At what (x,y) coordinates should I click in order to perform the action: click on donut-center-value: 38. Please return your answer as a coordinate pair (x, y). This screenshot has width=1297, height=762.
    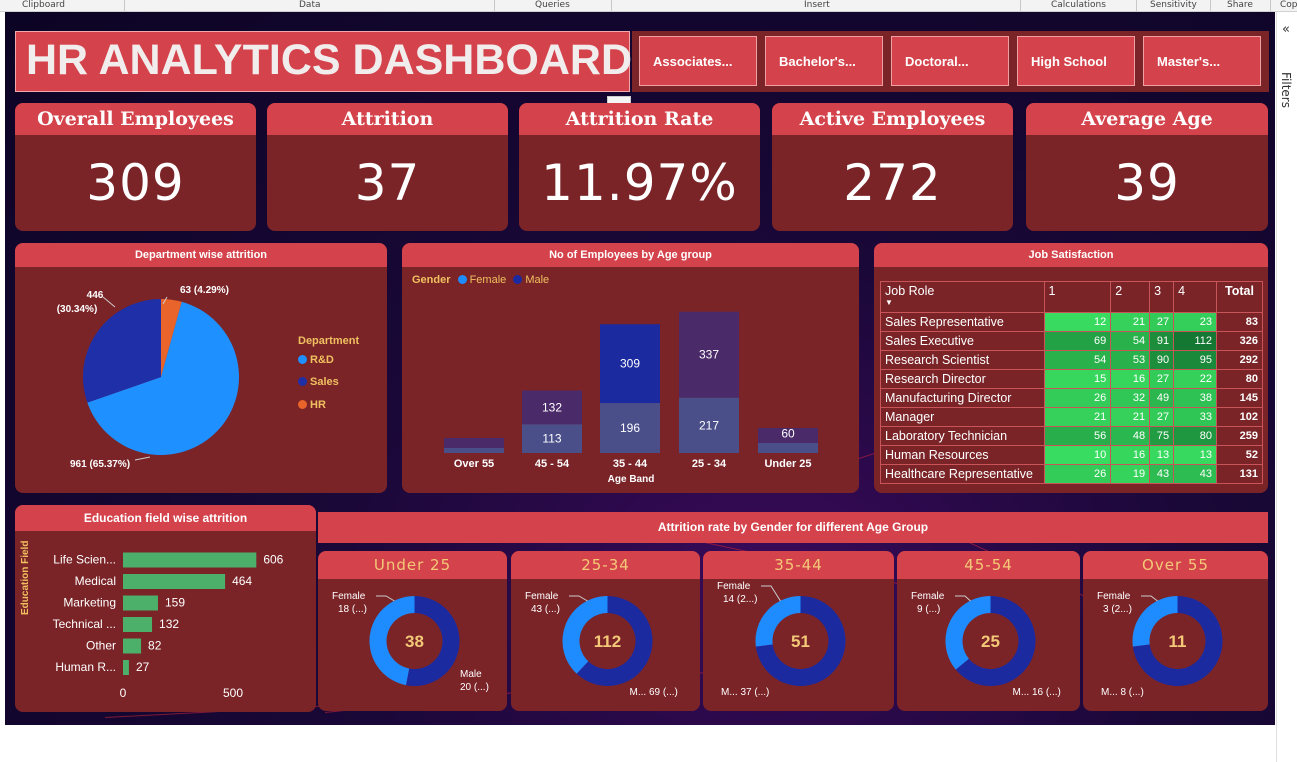
    Looking at the image, I should click on (414, 641).